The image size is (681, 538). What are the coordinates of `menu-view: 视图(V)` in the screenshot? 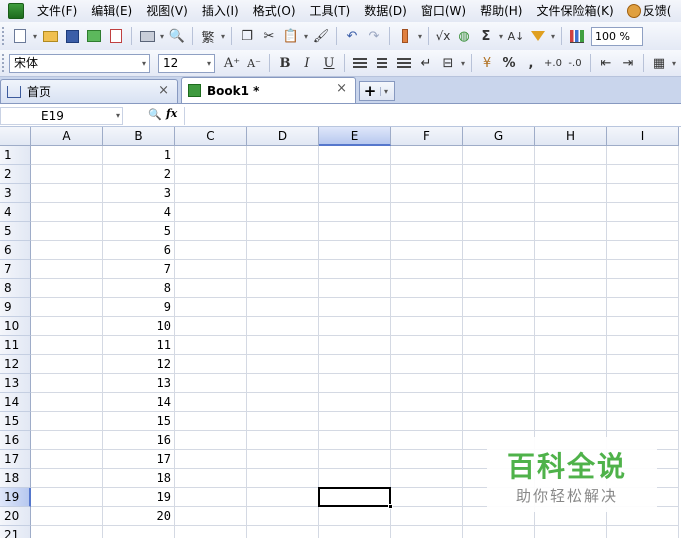 It's located at (167, 11).